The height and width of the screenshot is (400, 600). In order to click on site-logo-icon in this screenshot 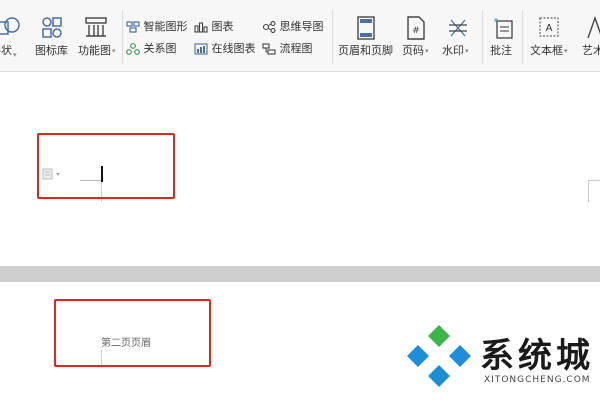, I will do `click(439, 356)`.